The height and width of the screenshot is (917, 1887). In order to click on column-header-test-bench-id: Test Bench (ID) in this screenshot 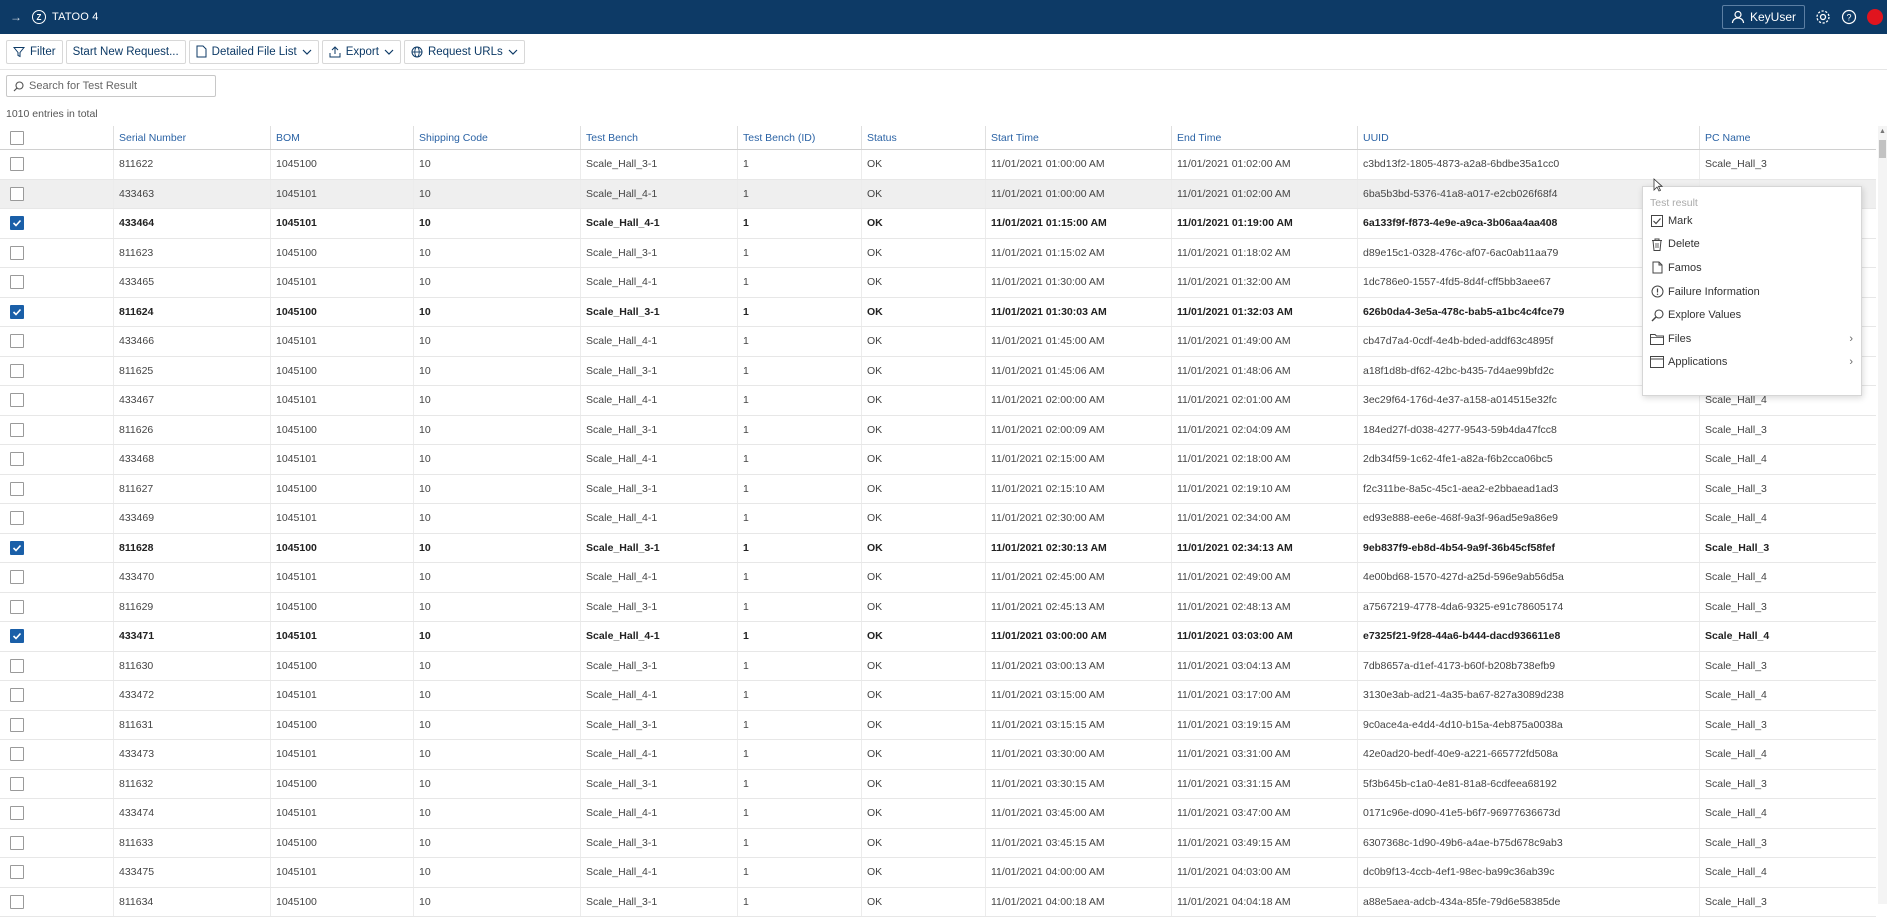, I will do `click(799, 137)`.